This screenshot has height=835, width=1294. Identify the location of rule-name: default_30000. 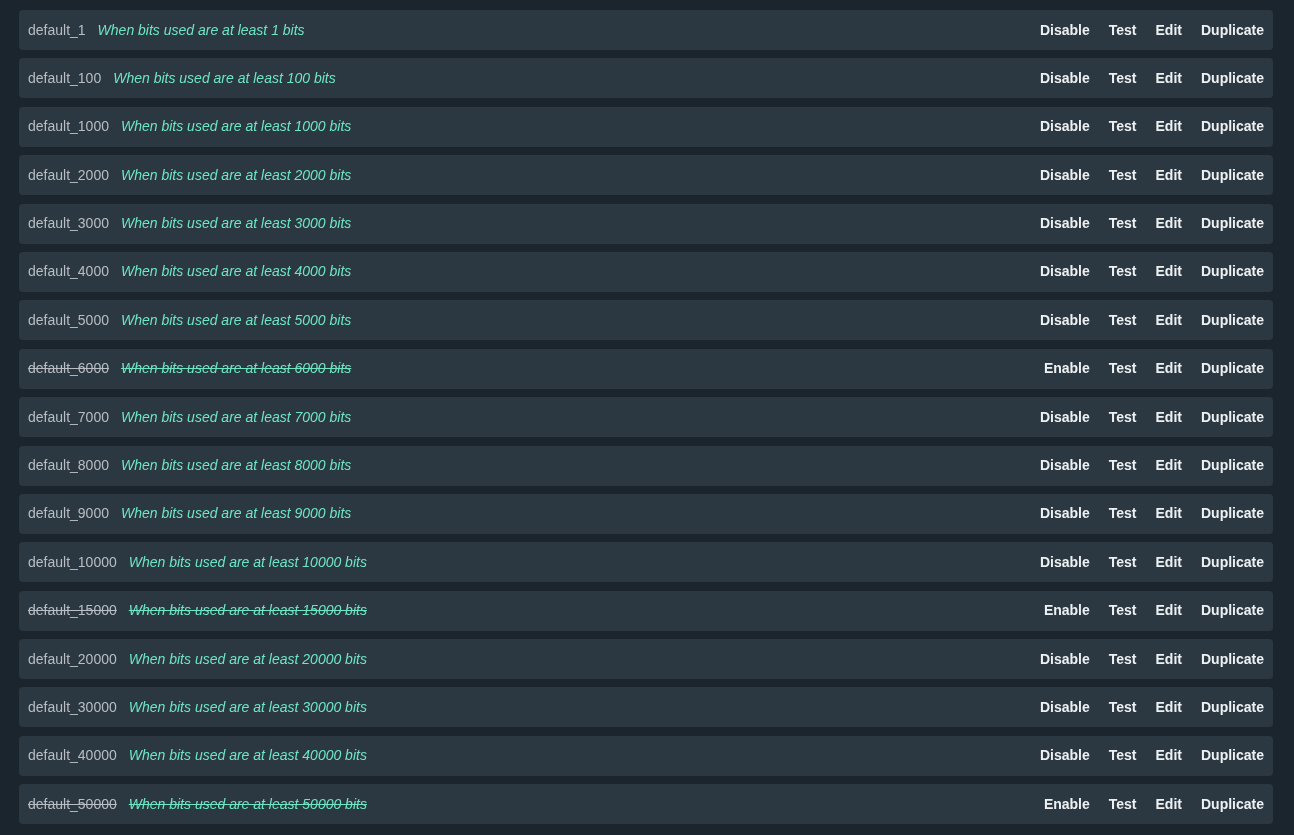
(72, 707).